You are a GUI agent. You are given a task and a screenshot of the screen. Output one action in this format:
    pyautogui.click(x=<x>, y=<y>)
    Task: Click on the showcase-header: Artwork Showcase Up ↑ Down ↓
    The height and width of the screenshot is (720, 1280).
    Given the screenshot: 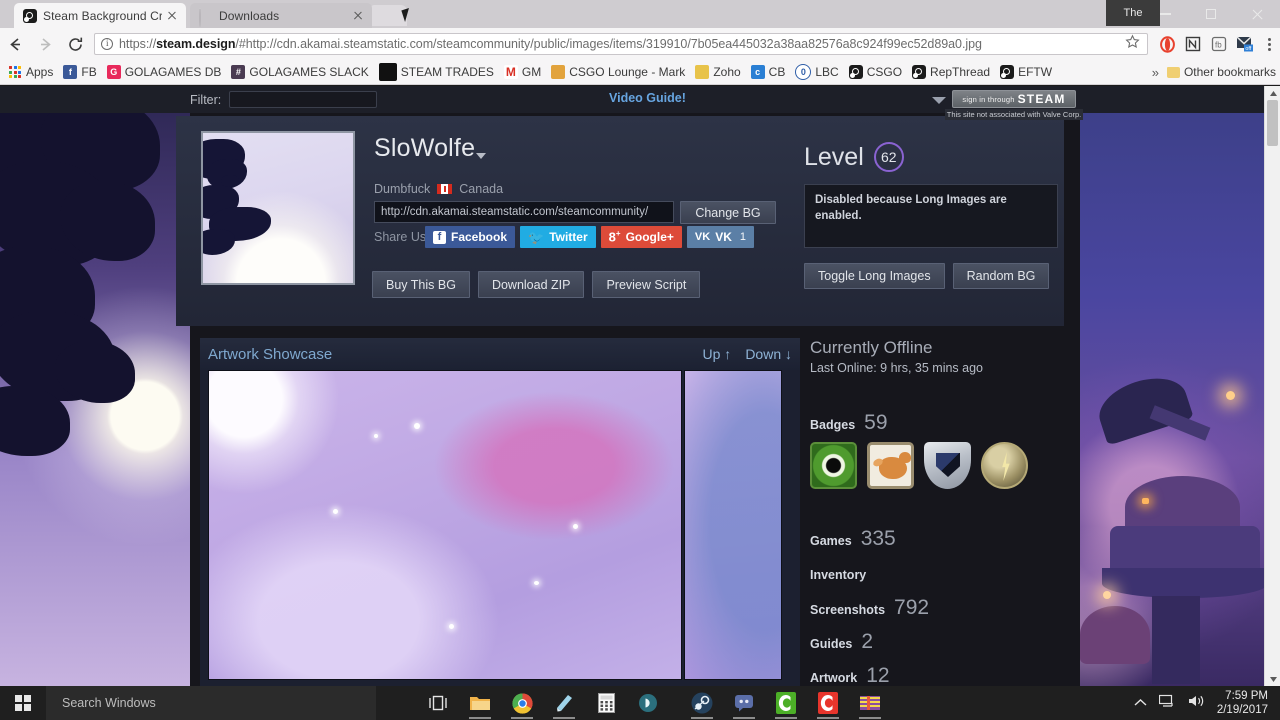 What is the action you would take?
    pyautogui.click(x=500, y=354)
    